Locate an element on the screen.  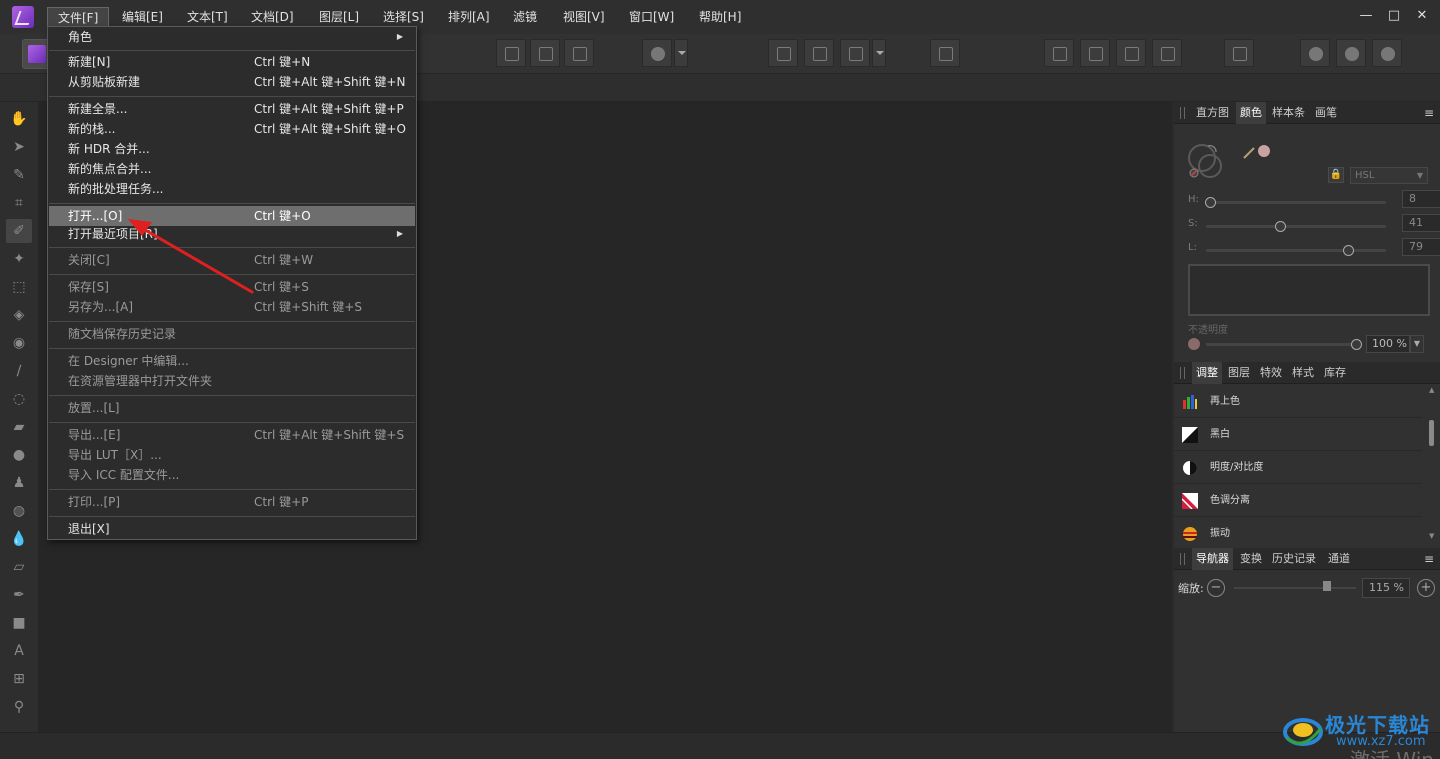
boolean-intersect-icon is located at coordinates (1387, 53).